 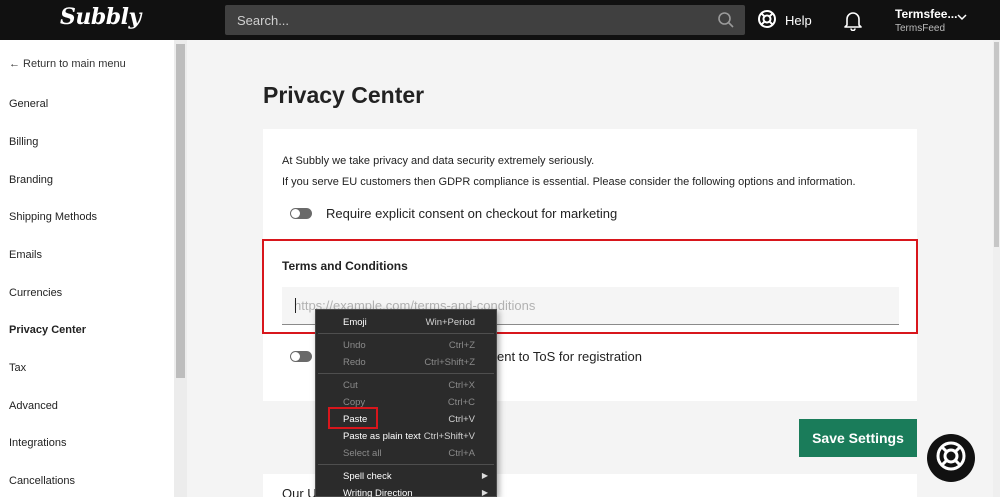 I want to click on context-menu-cut: Cut Ctrl+X, so click(x=406, y=385).